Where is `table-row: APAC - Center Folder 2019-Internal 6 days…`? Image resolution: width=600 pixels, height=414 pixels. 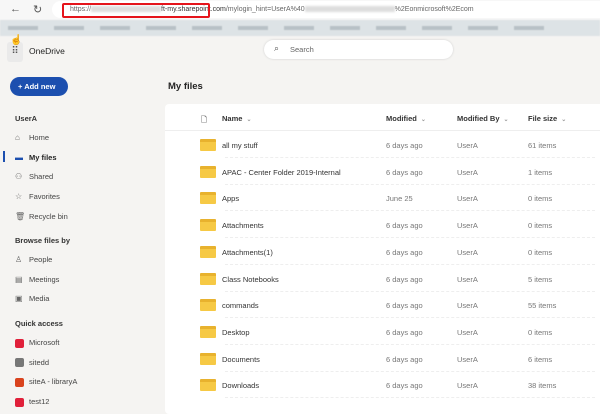
table-row: APAC - Center Folder 2019-Internal 6 days… is located at coordinates (382, 172).